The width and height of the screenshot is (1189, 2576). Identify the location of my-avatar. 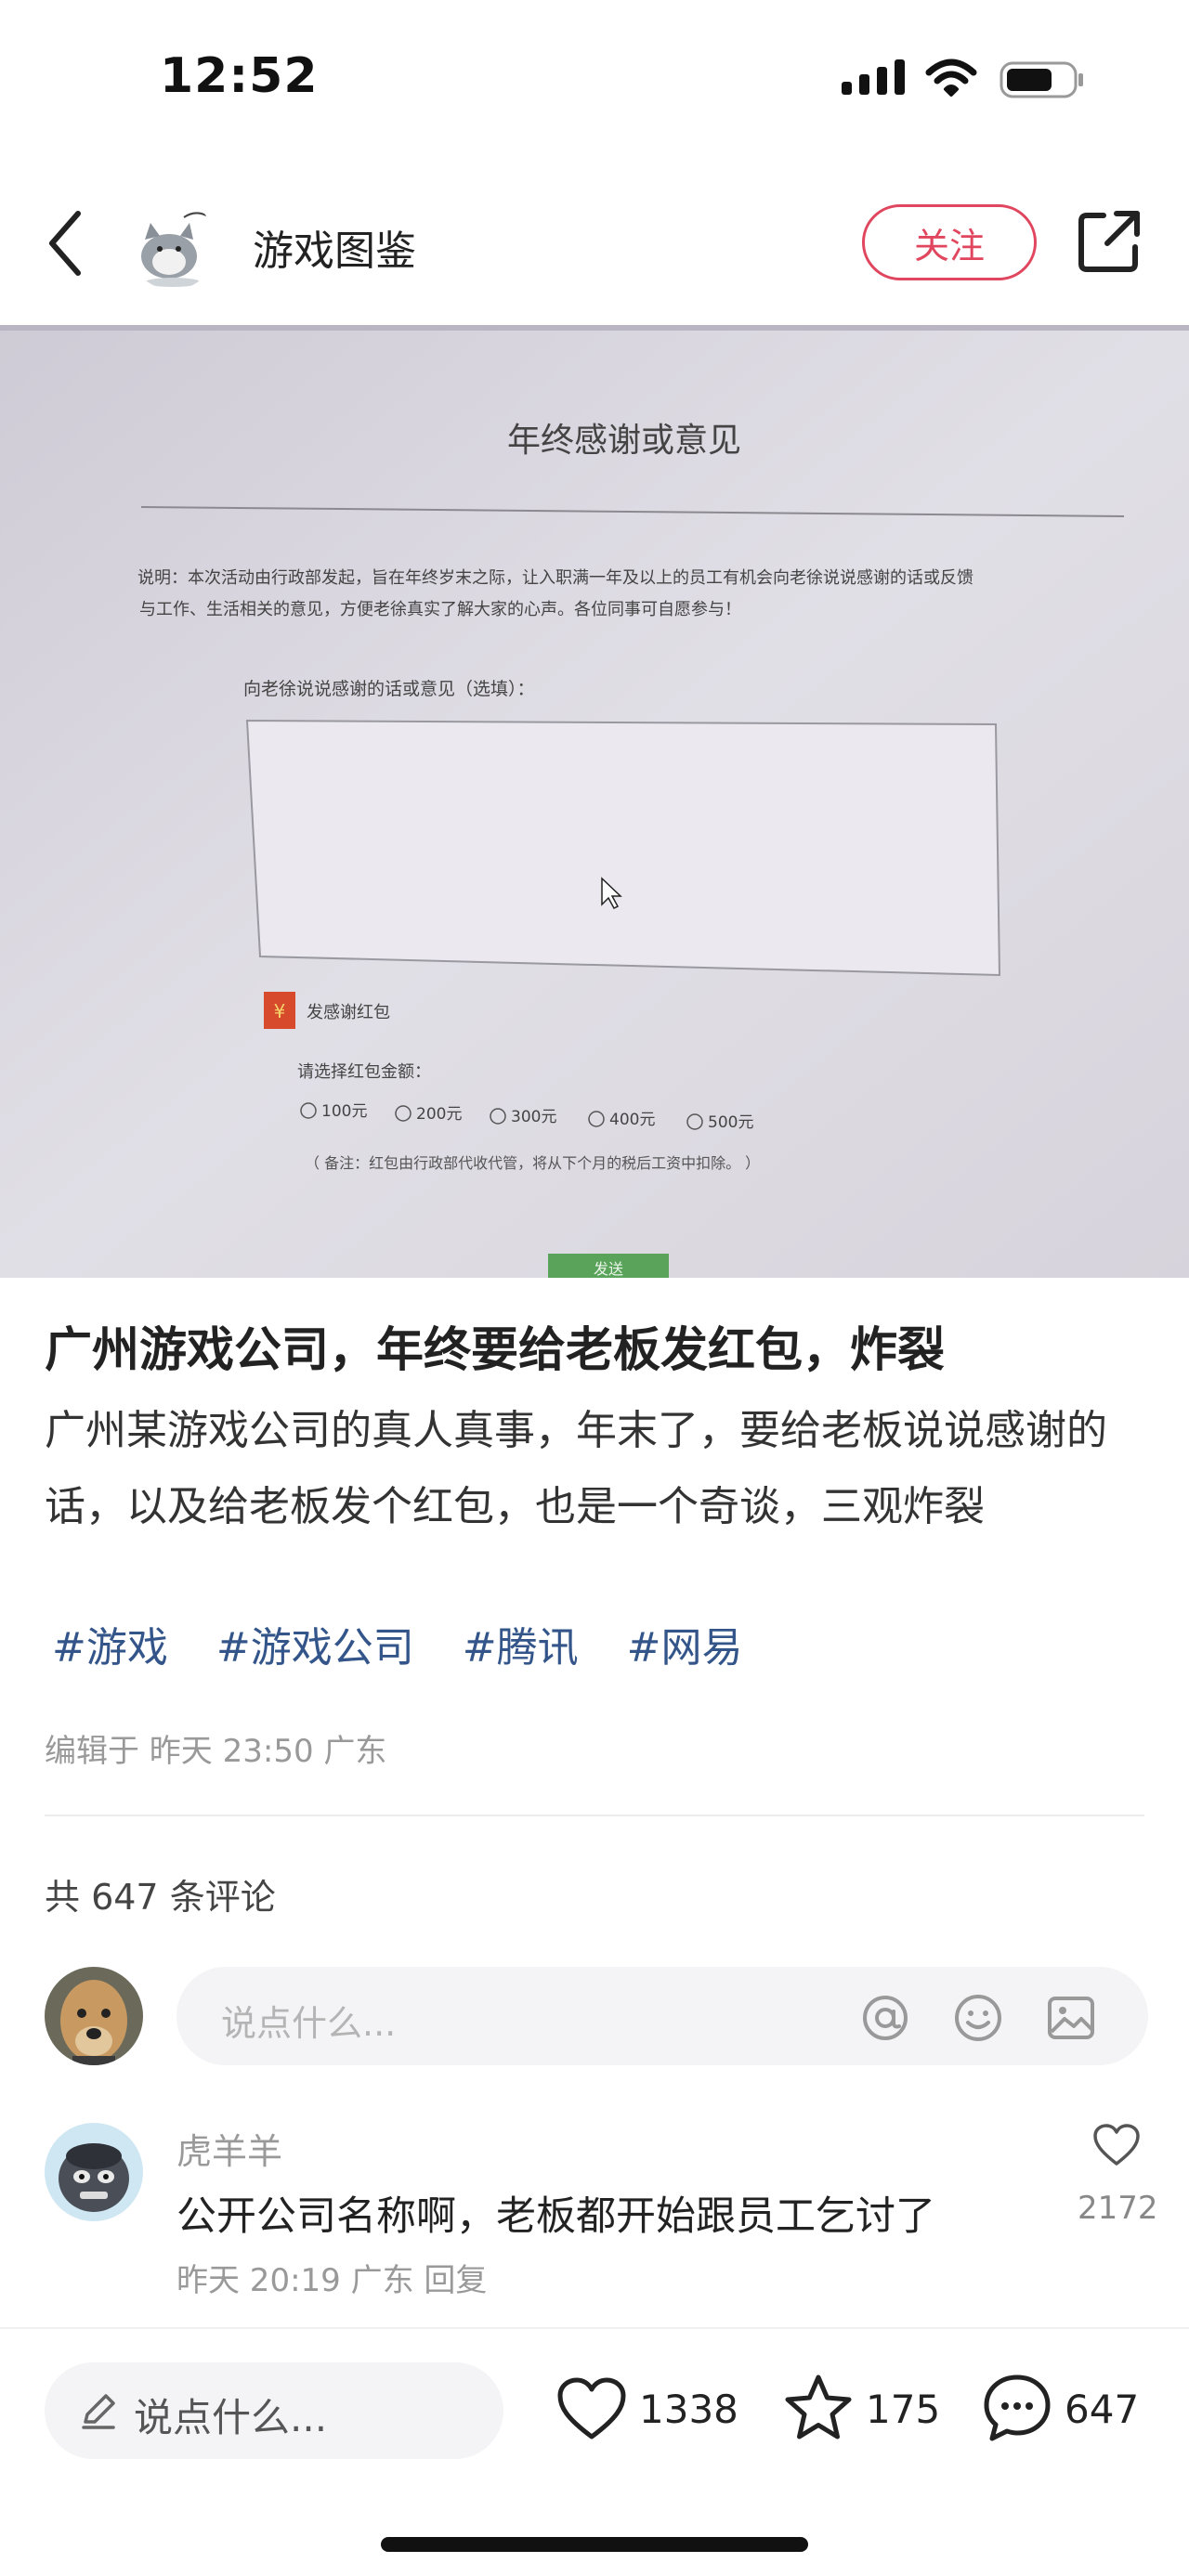
(94, 2016).